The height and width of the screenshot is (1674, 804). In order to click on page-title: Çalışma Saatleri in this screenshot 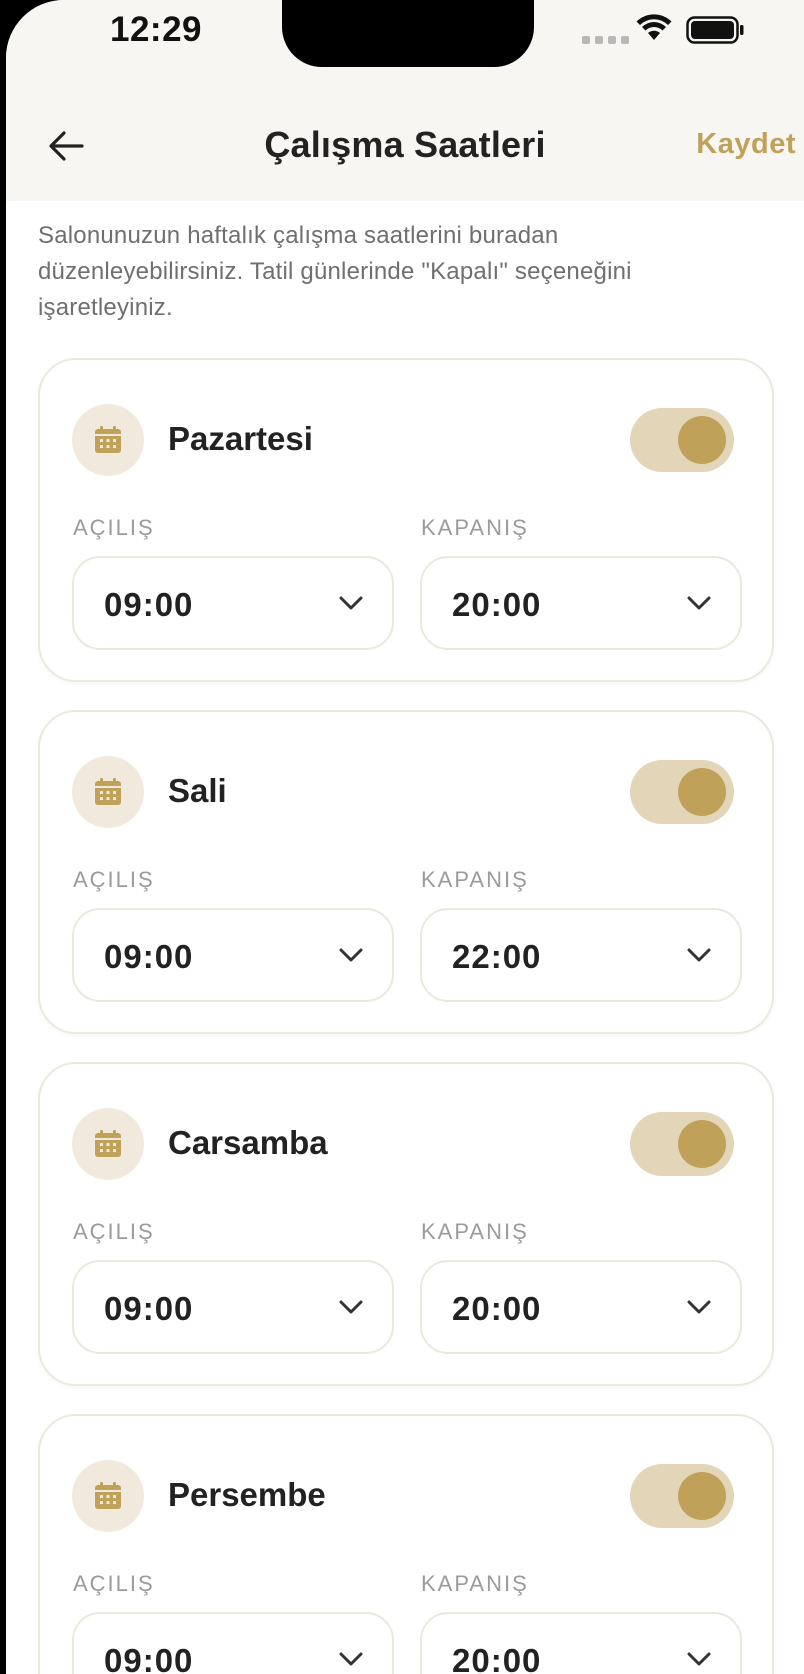, I will do `click(405, 144)`.